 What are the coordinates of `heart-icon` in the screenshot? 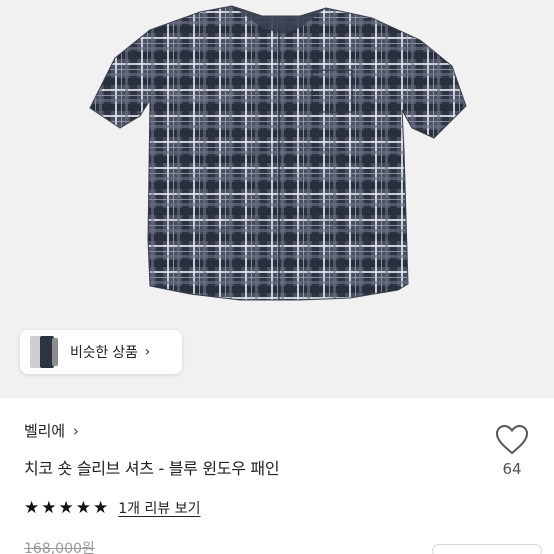 It's located at (512, 439).